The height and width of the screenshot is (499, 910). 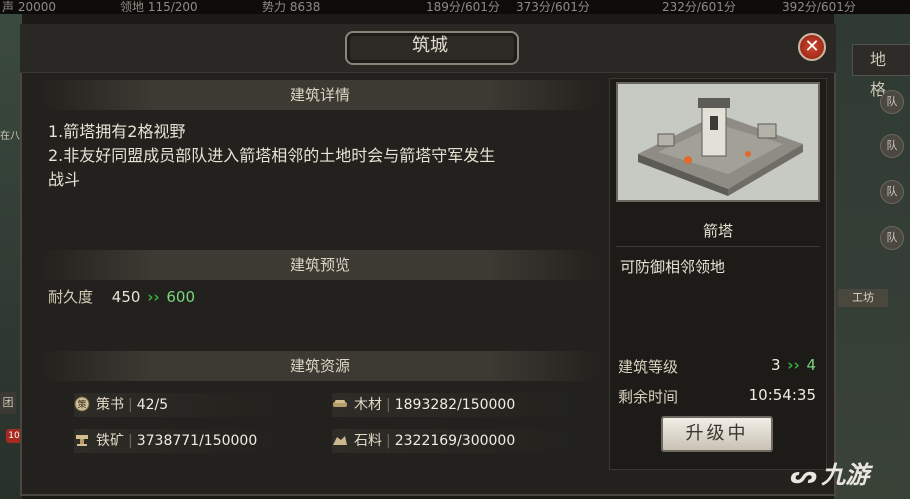 I want to click on resources-heading: 建筑资源, so click(x=320, y=366).